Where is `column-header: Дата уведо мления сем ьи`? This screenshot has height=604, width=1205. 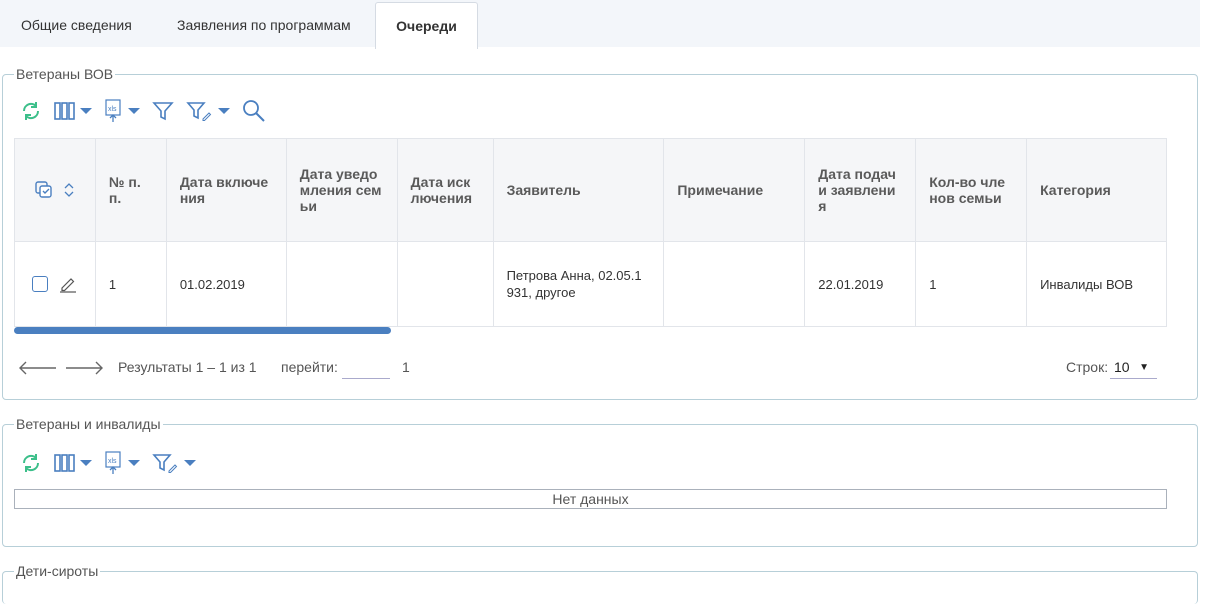 column-header: Дата уведо мления сем ьи is located at coordinates (341, 190).